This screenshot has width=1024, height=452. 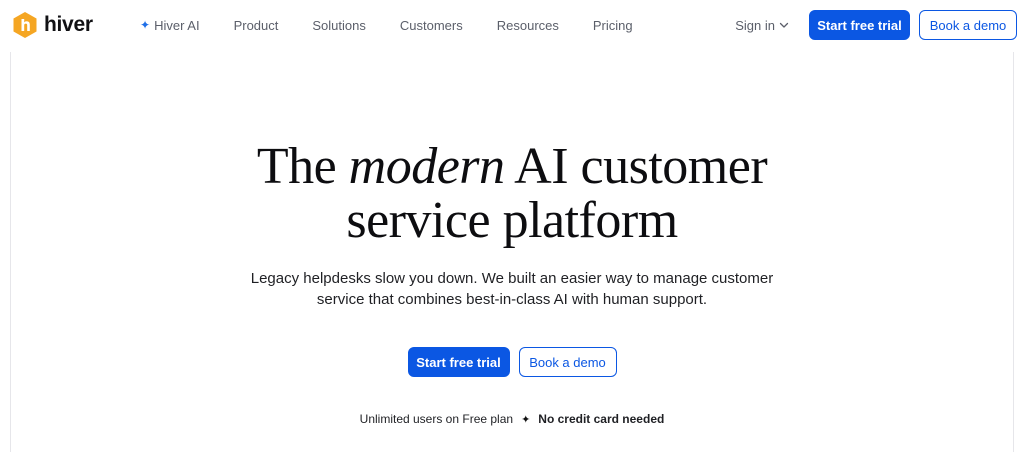 What do you see at coordinates (601, 419) in the screenshot?
I see `footnote-no-credit-card: No credit card needed` at bounding box center [601, 419].